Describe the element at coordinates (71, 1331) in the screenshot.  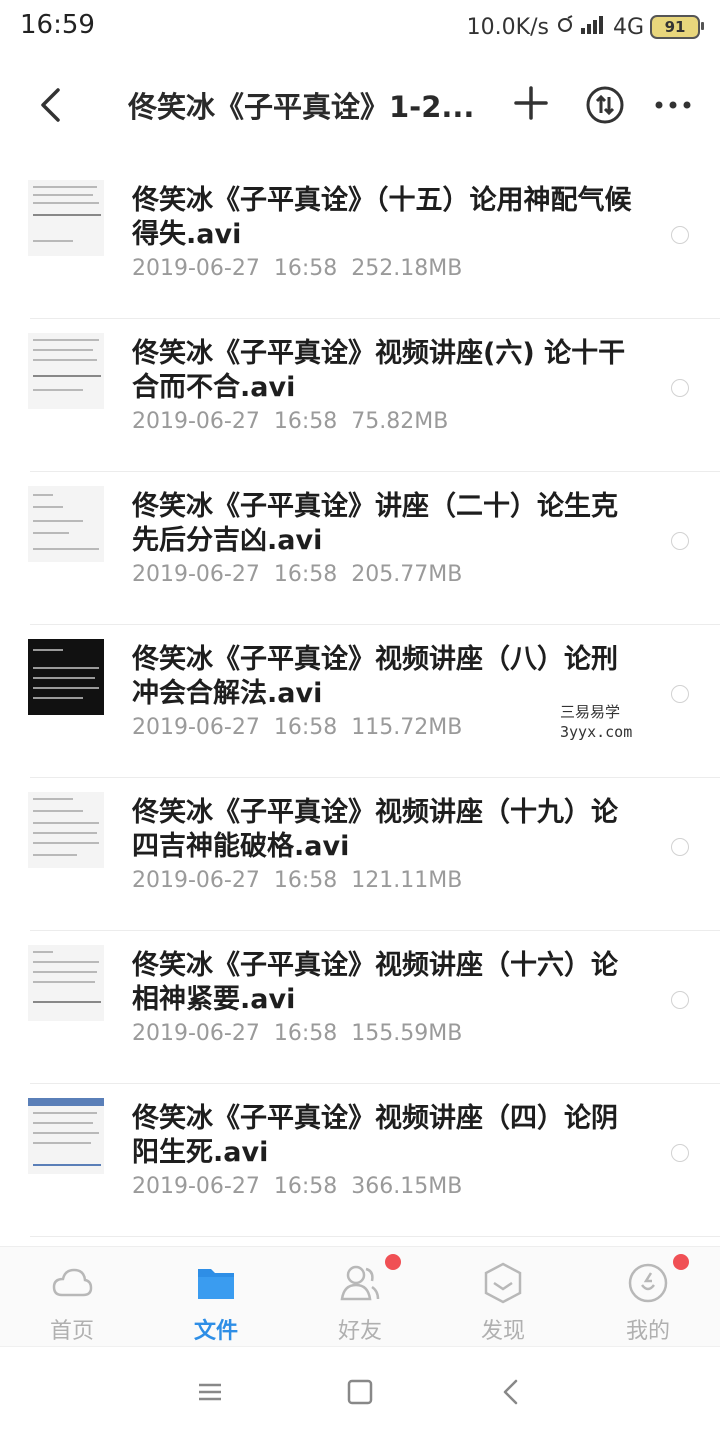
I see `nav-label: 首页` at that location.